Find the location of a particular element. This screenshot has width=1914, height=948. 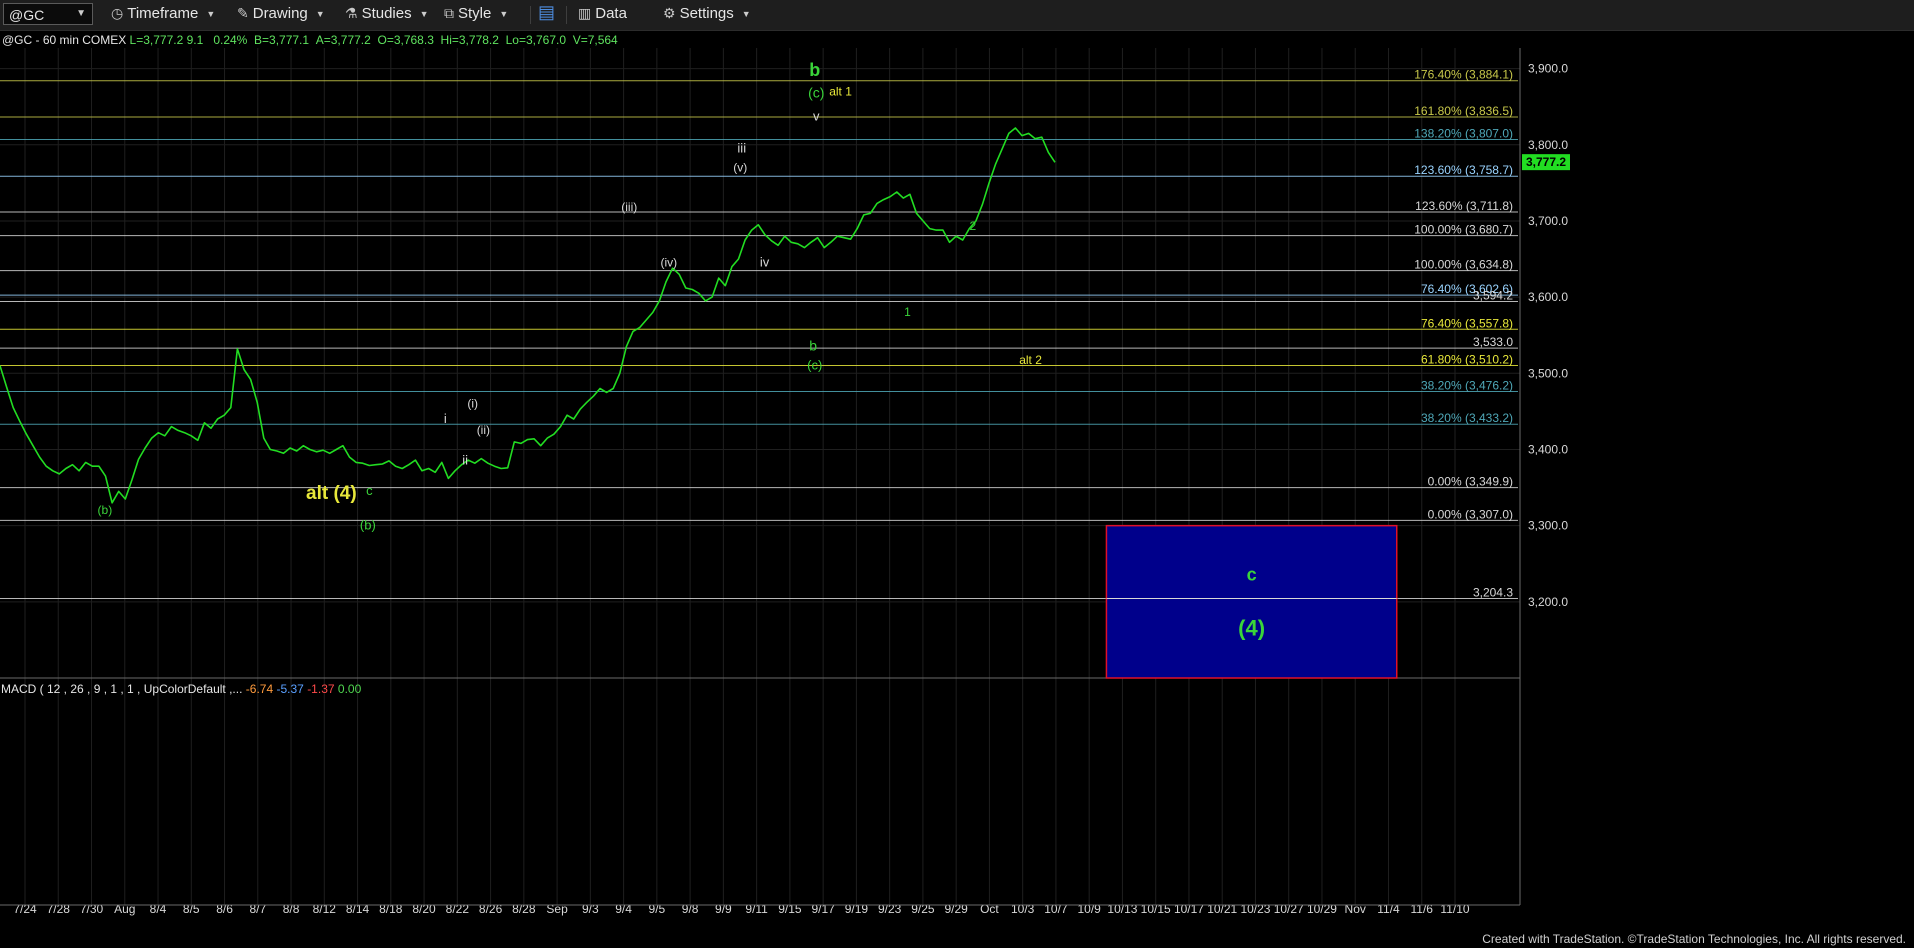

wave-label: 2 is located at coordinates (972, 226).